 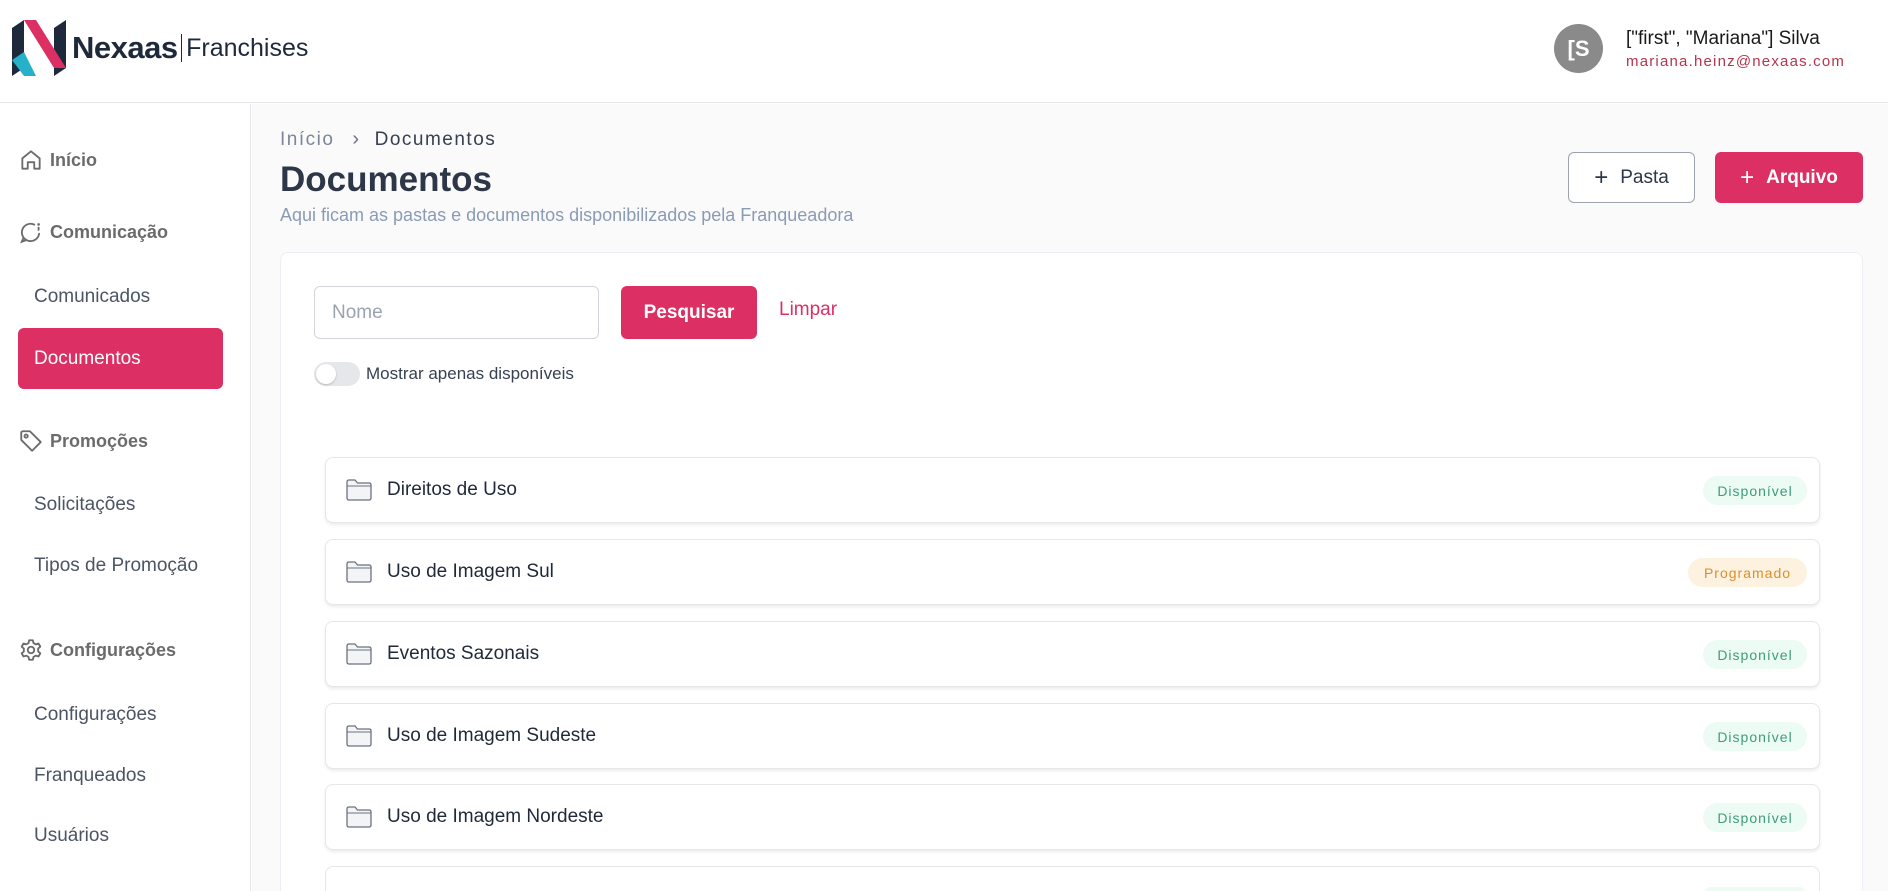 I want to click on new-file-button: + Arquivo, so click(x=1789, y=177).